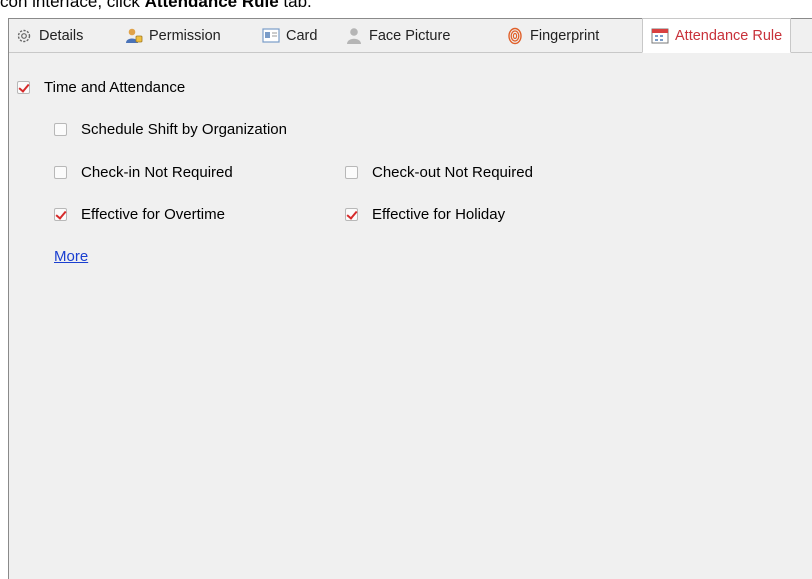 The width and height of the screenshot is (812, 579). What do you see at coordinates (565, 35) in the screenshot?
I see `tab-fingerprint-label: Fingerprint` at bounding box center [565, 35].